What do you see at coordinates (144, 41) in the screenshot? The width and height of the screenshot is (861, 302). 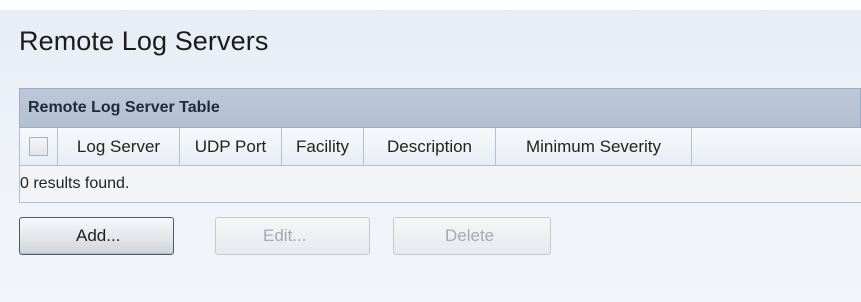 I see `page-title: Remote Log Servers` at bounding box center [144, 41].